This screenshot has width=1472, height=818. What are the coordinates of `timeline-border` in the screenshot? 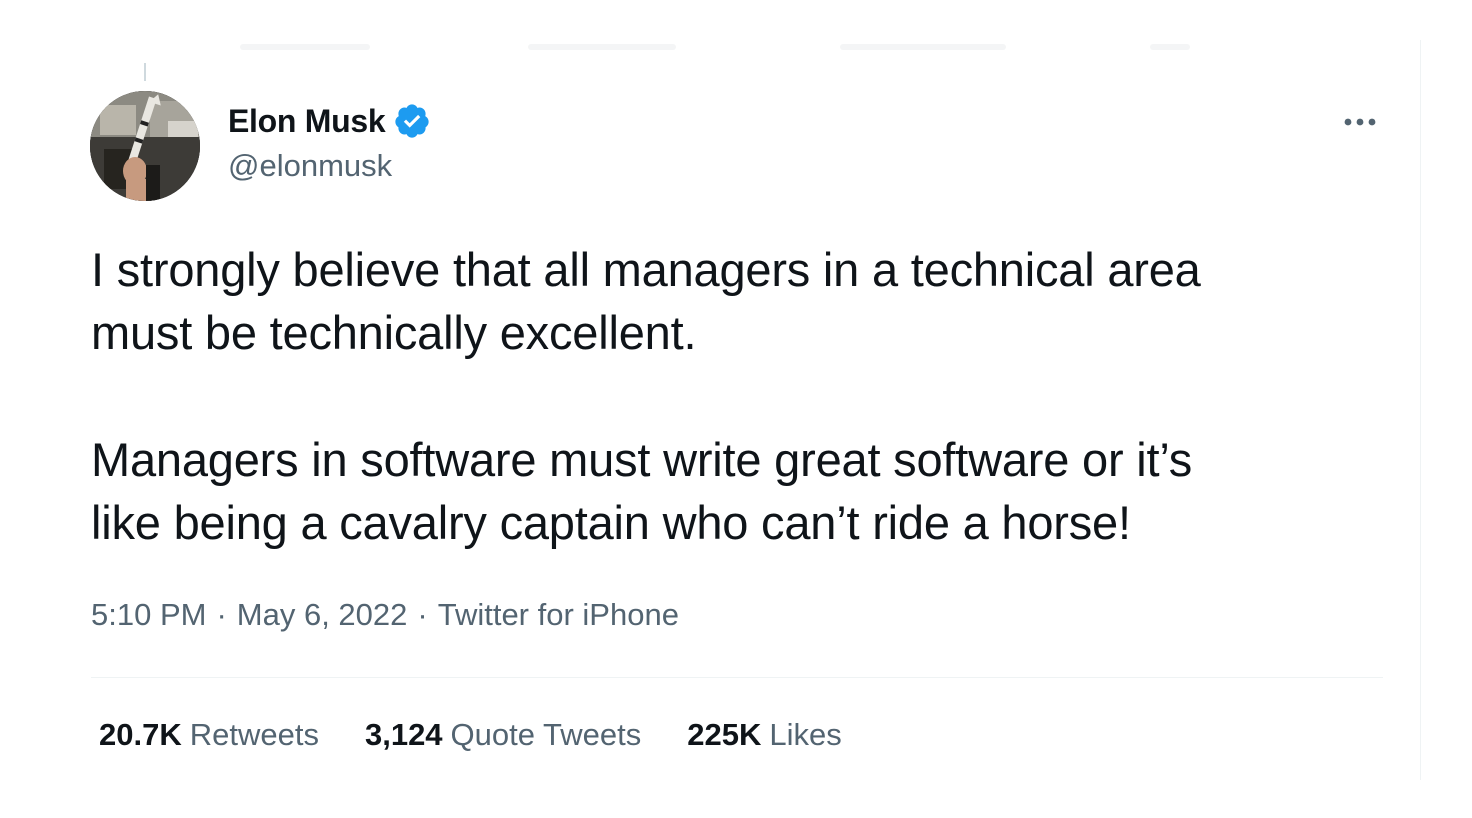 It's located at (1420, 410).